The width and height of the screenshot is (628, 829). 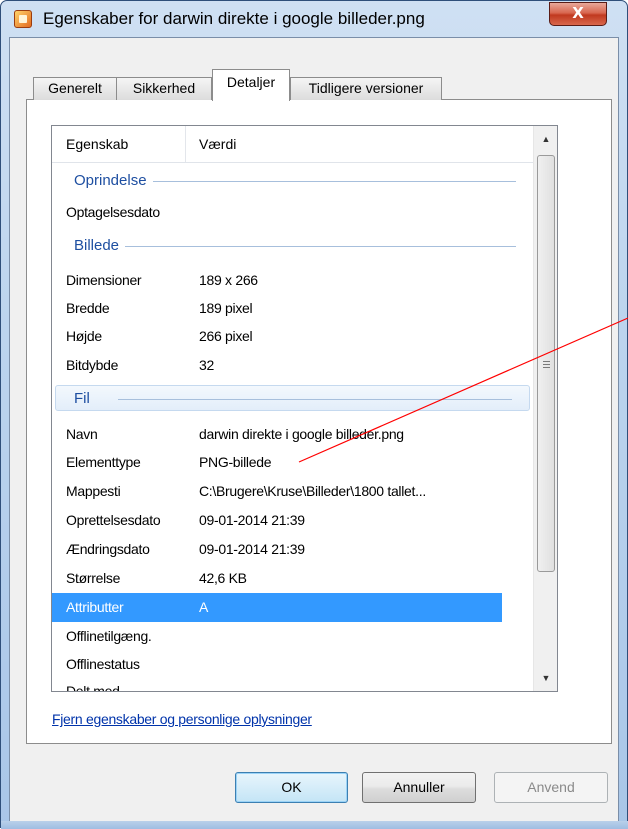 What do you see at coordinates (75, 88) in the screenshot?
I see `tab-general: Generelt` at bounding box center [75, 88].